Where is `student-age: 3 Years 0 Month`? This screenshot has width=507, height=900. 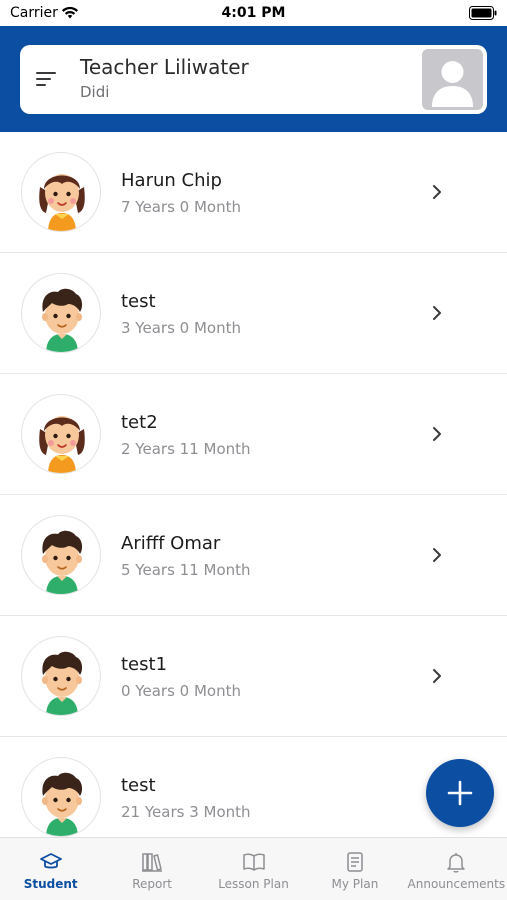
student-age: 3 Years 0 Month is located at coordinates (181, 328).